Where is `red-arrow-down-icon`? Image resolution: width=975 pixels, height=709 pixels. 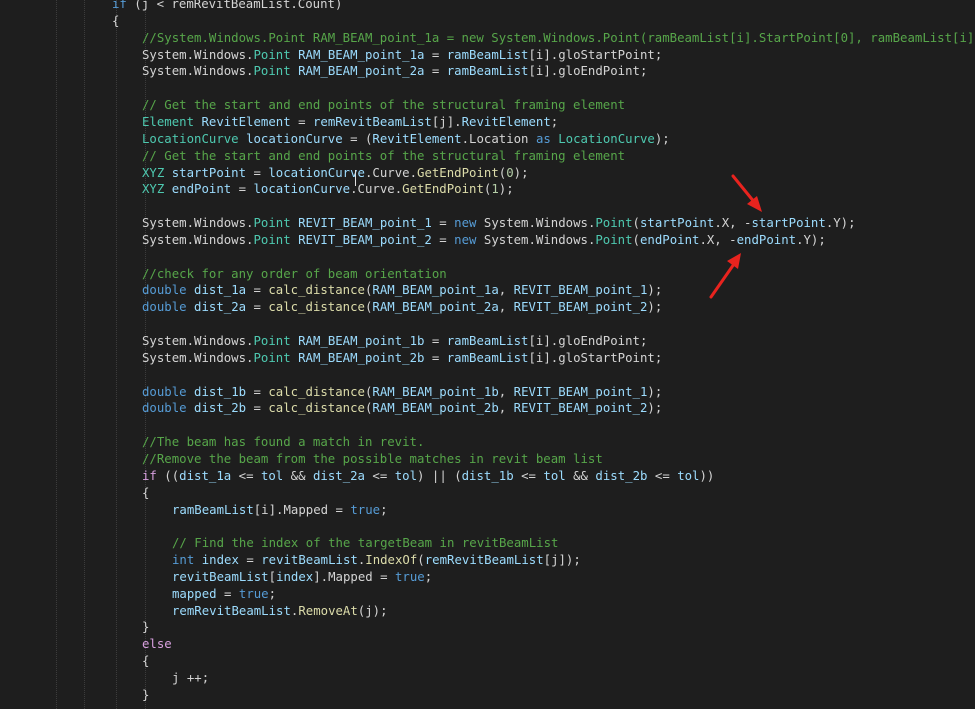
red-arrow-down-icon is located at coordinates (746, 193).